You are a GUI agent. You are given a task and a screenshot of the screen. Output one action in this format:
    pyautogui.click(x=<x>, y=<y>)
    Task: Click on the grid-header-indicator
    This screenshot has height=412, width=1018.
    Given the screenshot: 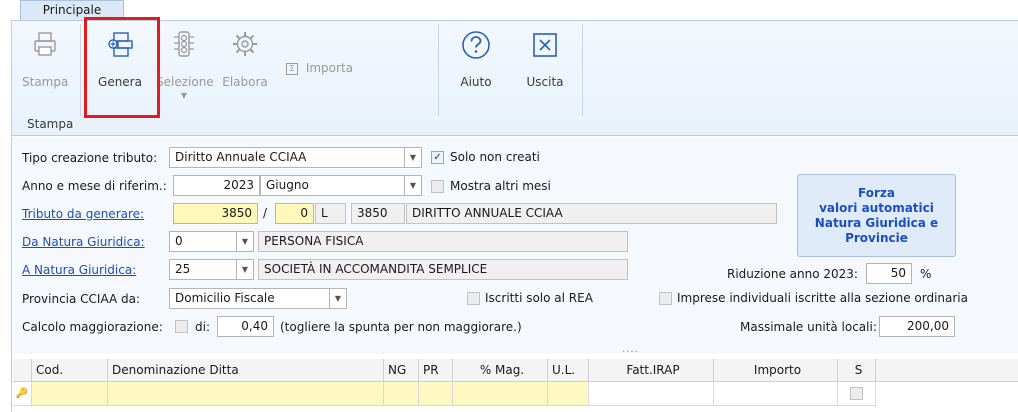 What is the action you would take?
    pyautogui.click(x=22, y=370)
    